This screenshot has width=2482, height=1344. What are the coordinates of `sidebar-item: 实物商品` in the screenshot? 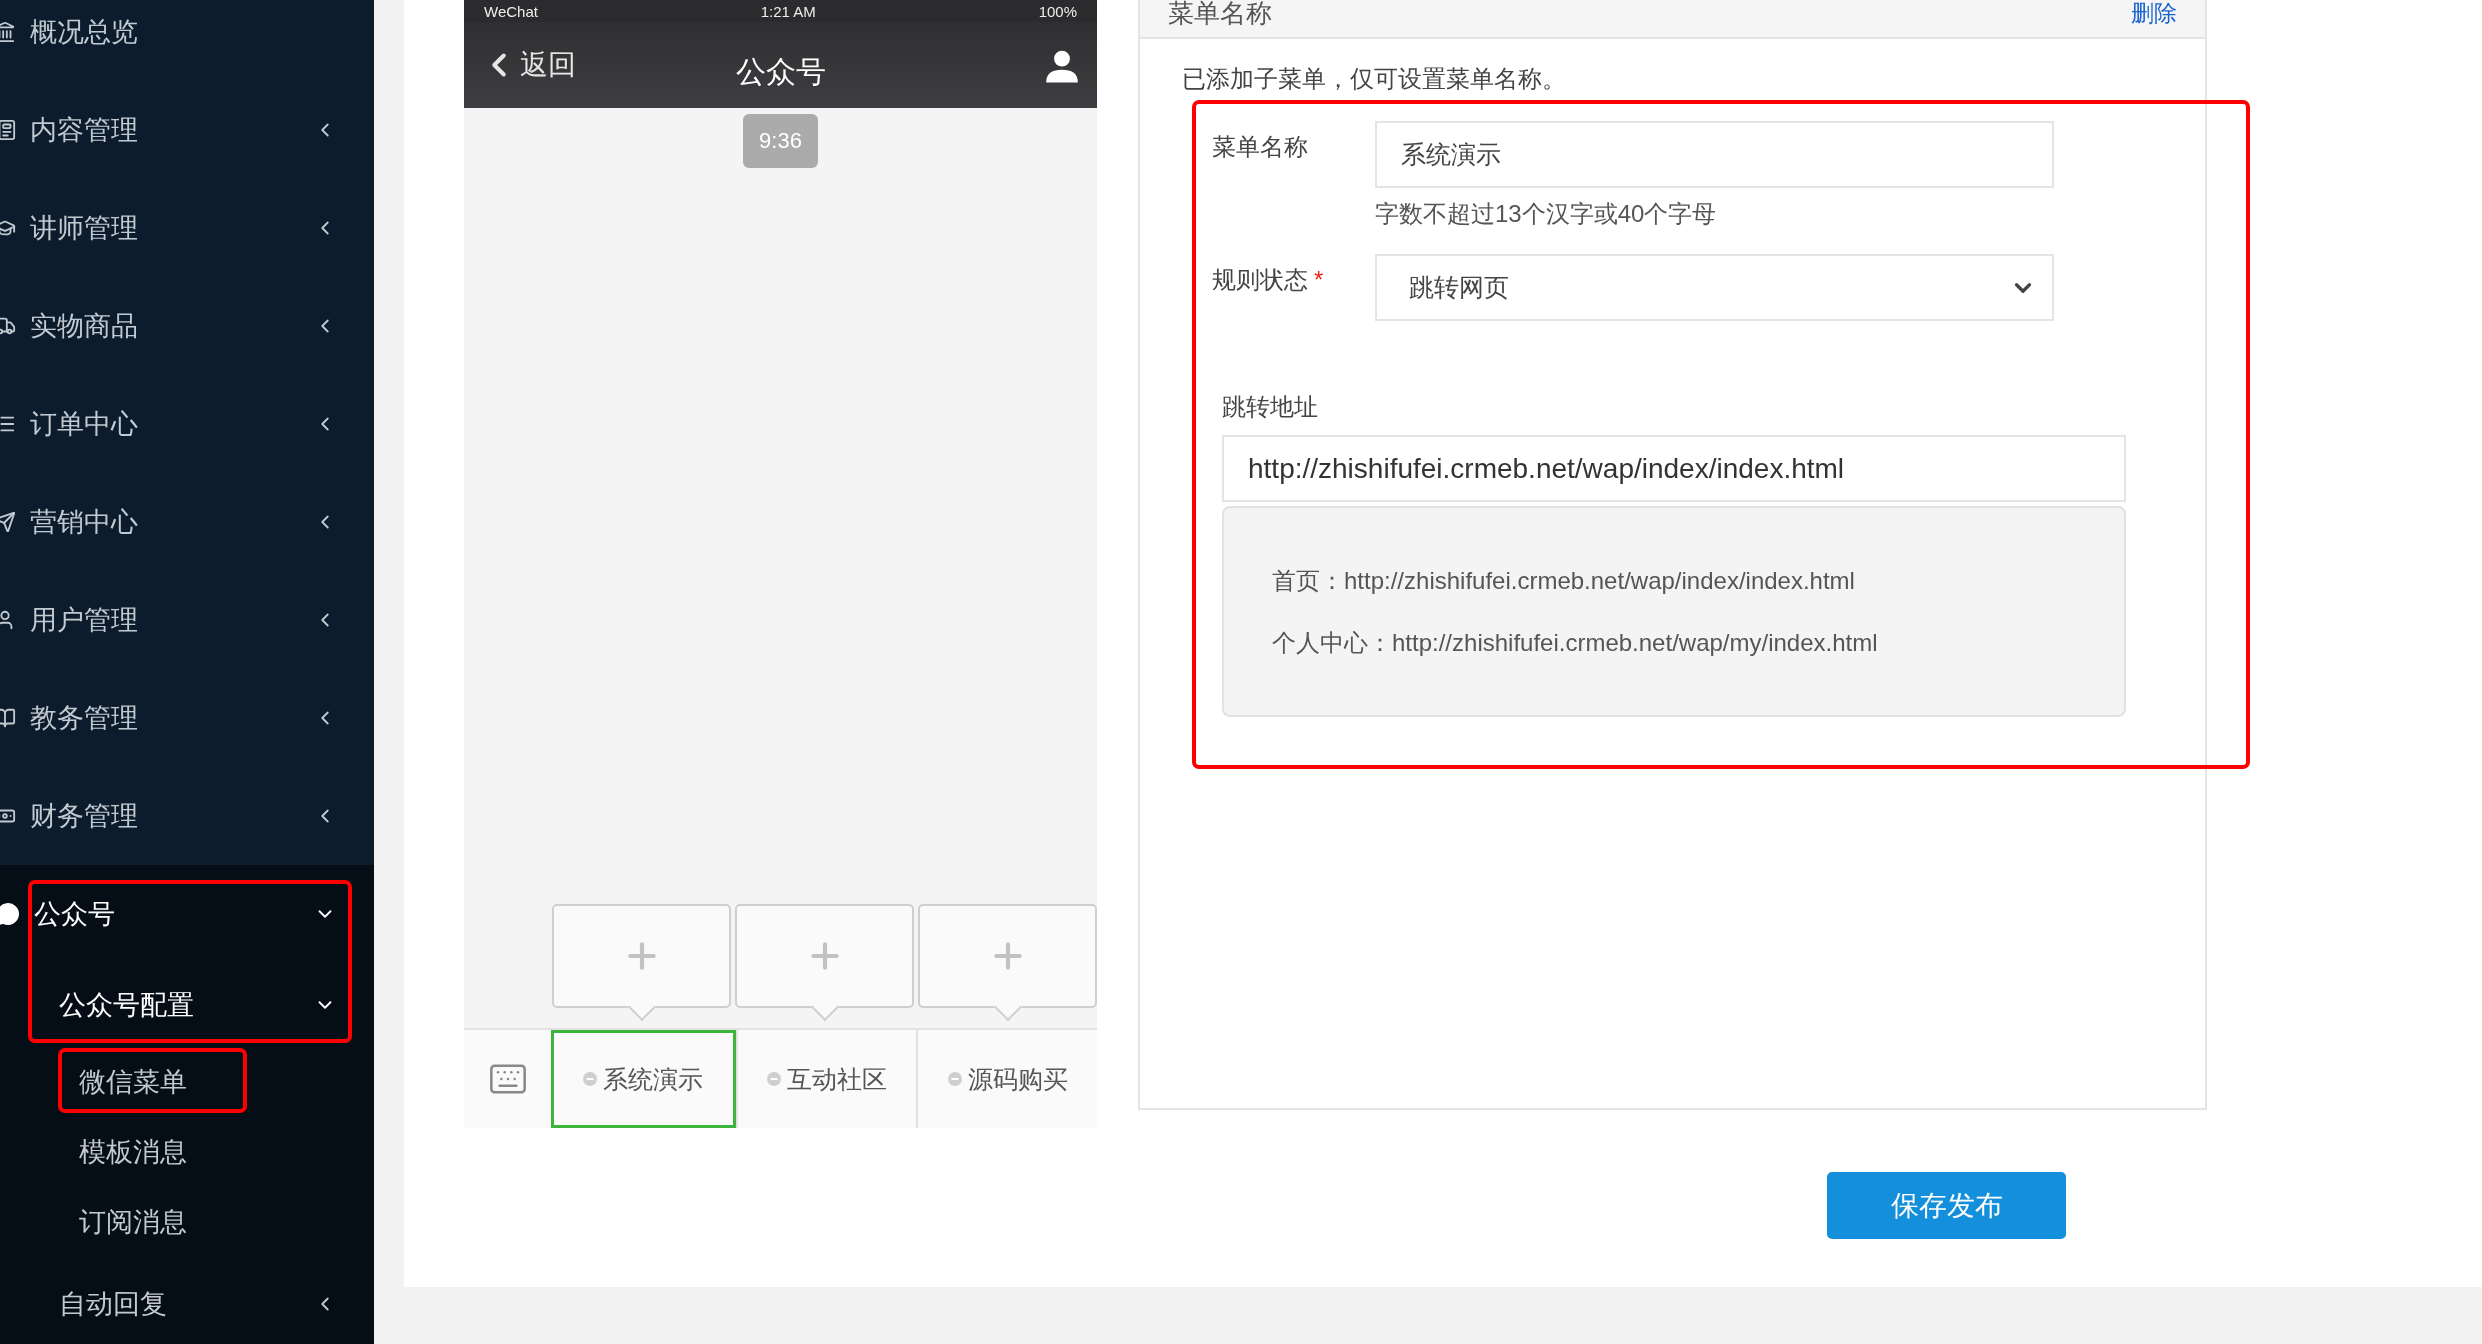 It's located at (187, 326).